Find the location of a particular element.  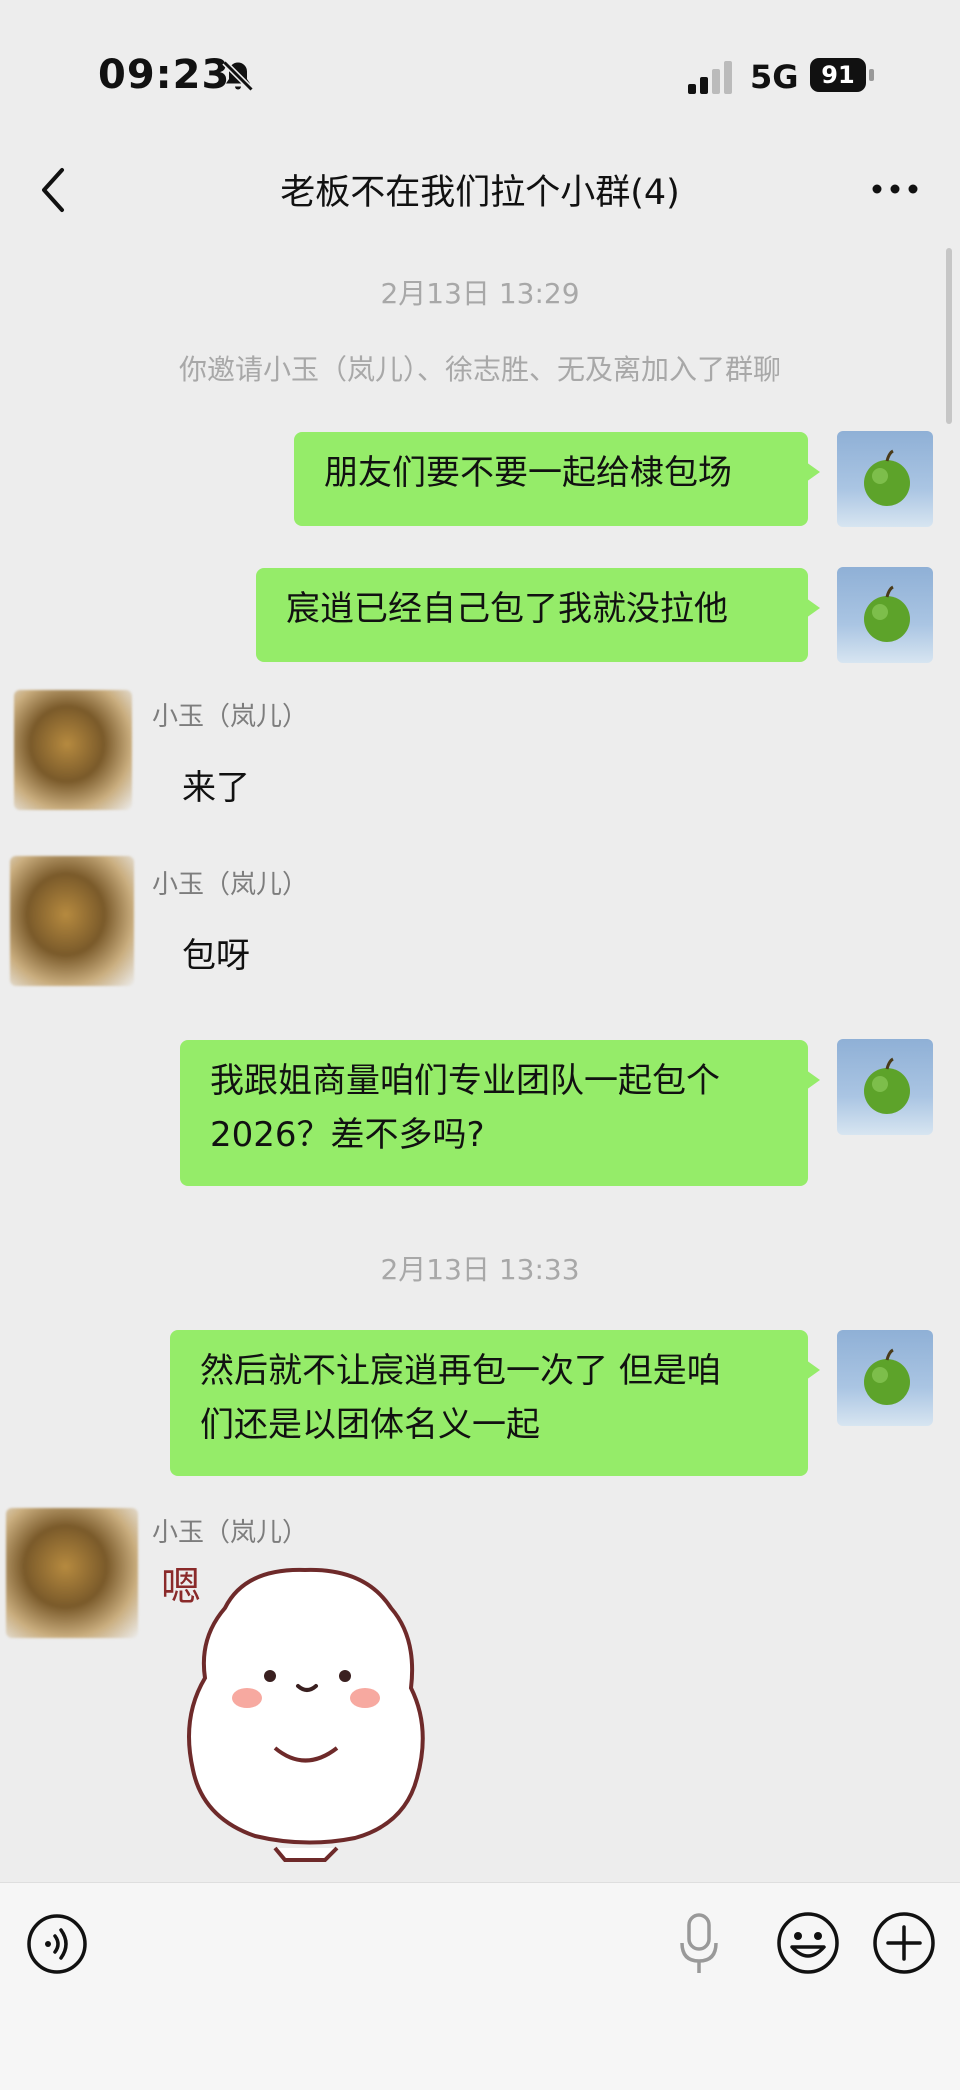

timestamp: 2月13日 13:29 is located at coordinates (480, 293).